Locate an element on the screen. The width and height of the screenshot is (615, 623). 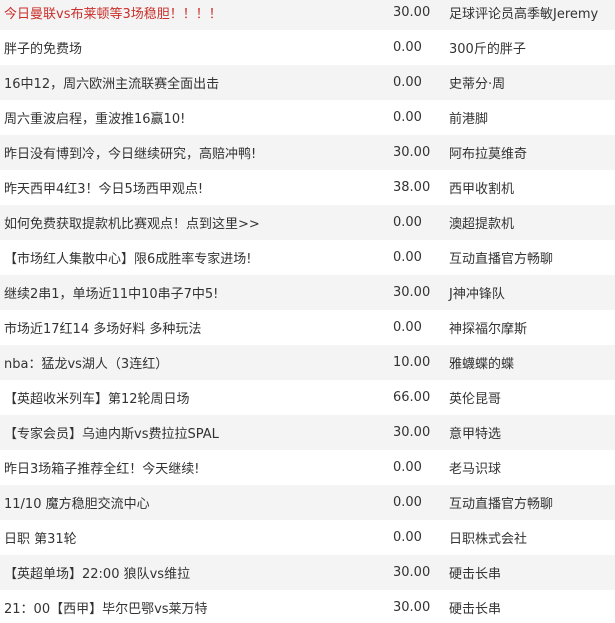
tip-title: 【英超收米列车】第12轮周日场 is located at coordinates (187, 397).